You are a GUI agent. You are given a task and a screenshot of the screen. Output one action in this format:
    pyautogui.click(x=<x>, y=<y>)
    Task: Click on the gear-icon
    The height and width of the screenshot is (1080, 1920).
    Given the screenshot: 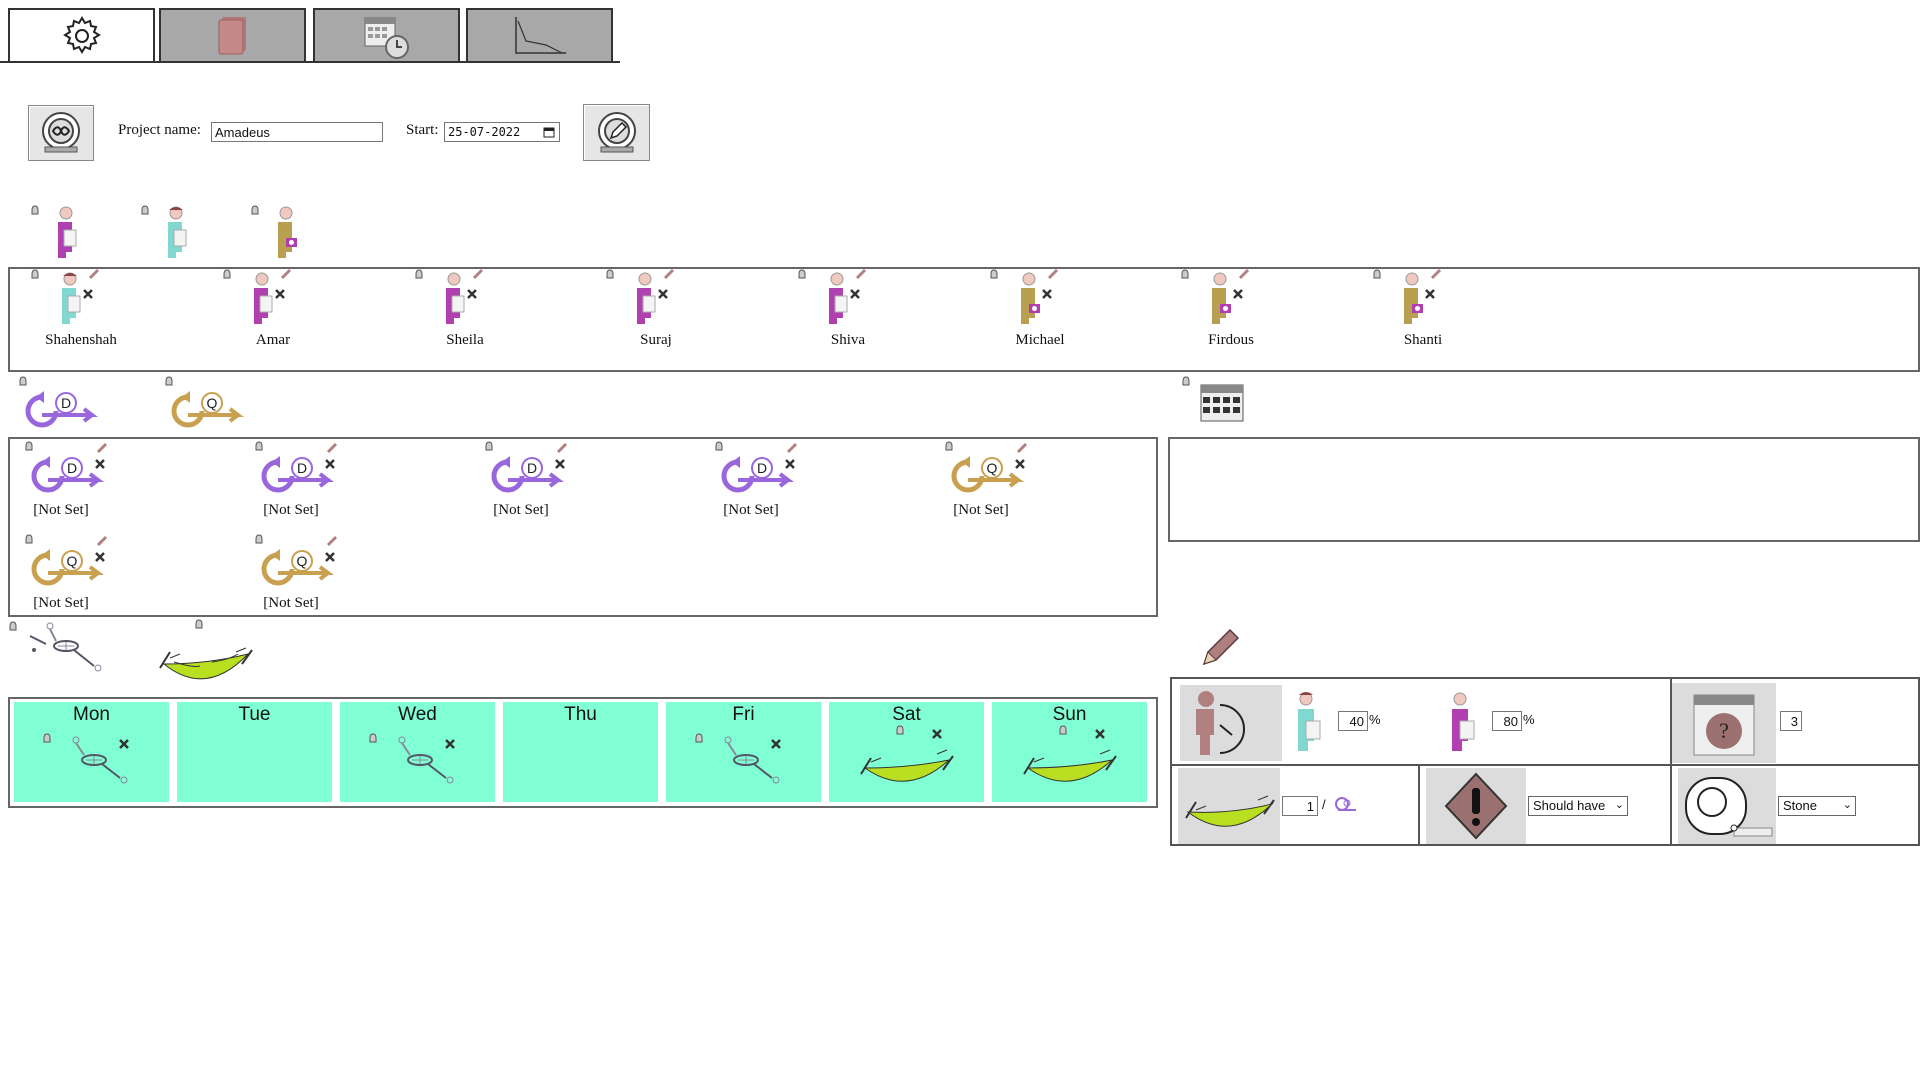 What is the action you would take?
    pyautogui.click(x=82, y=36)
    